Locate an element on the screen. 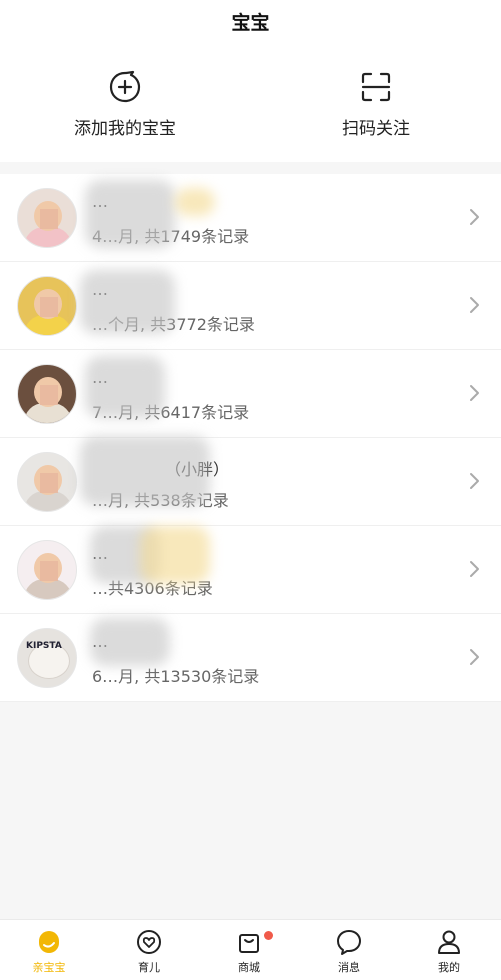  tab-mall-label: 商城 is located at coordinates (249, 967).